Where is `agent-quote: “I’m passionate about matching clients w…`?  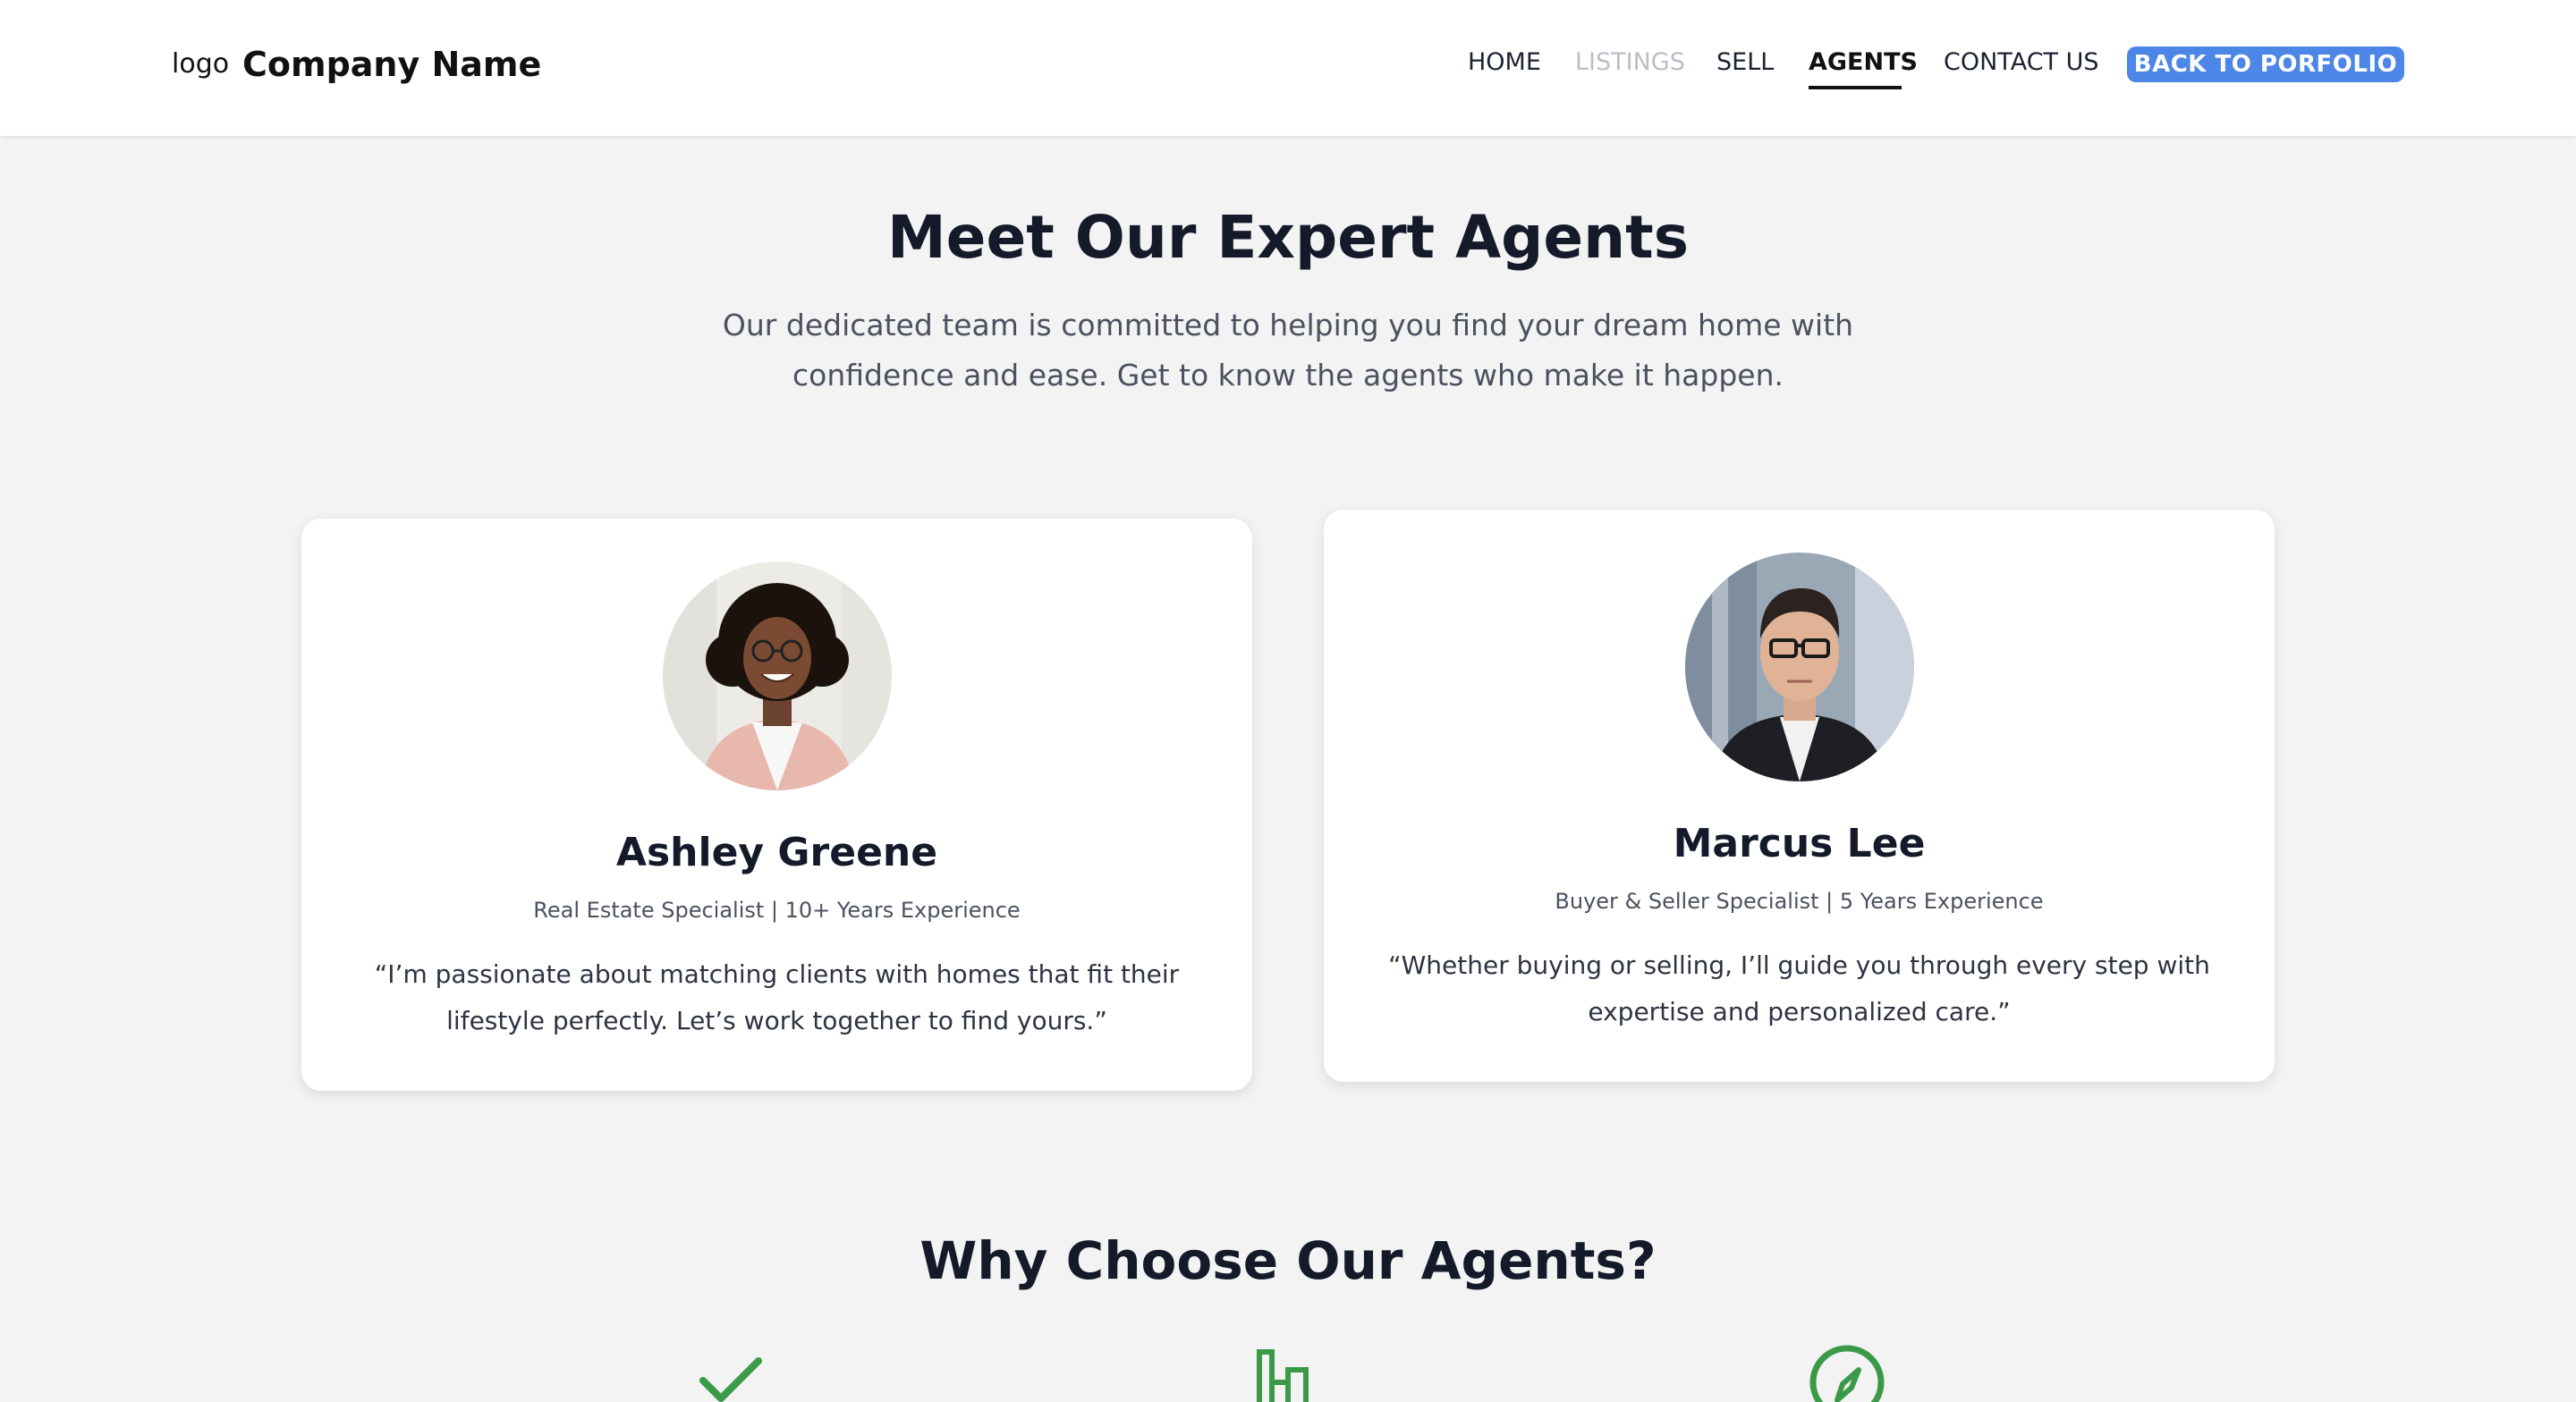
agent-quote: “I’m passionate about matching clients w… is located at coordinates (777, 997).